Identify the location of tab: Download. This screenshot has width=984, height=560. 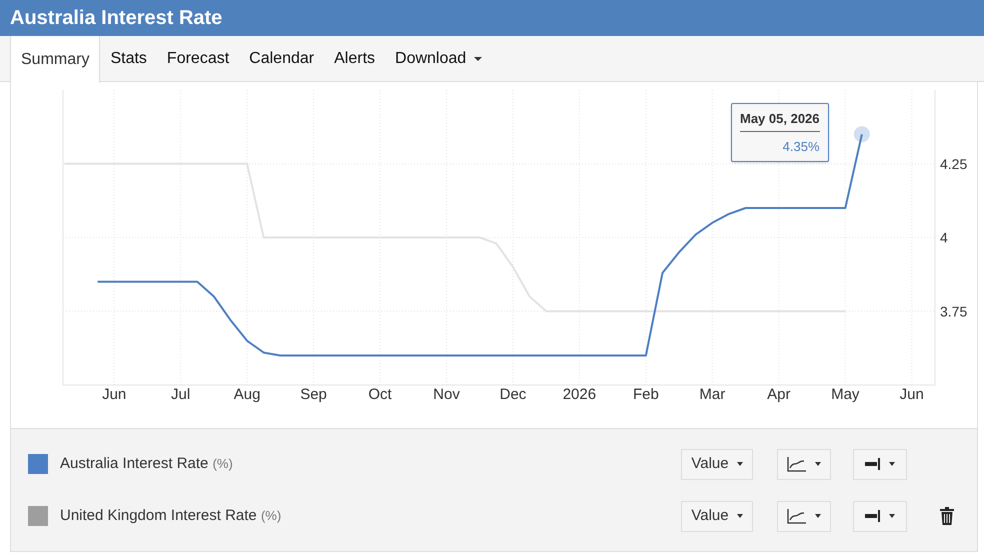
(438, 58).